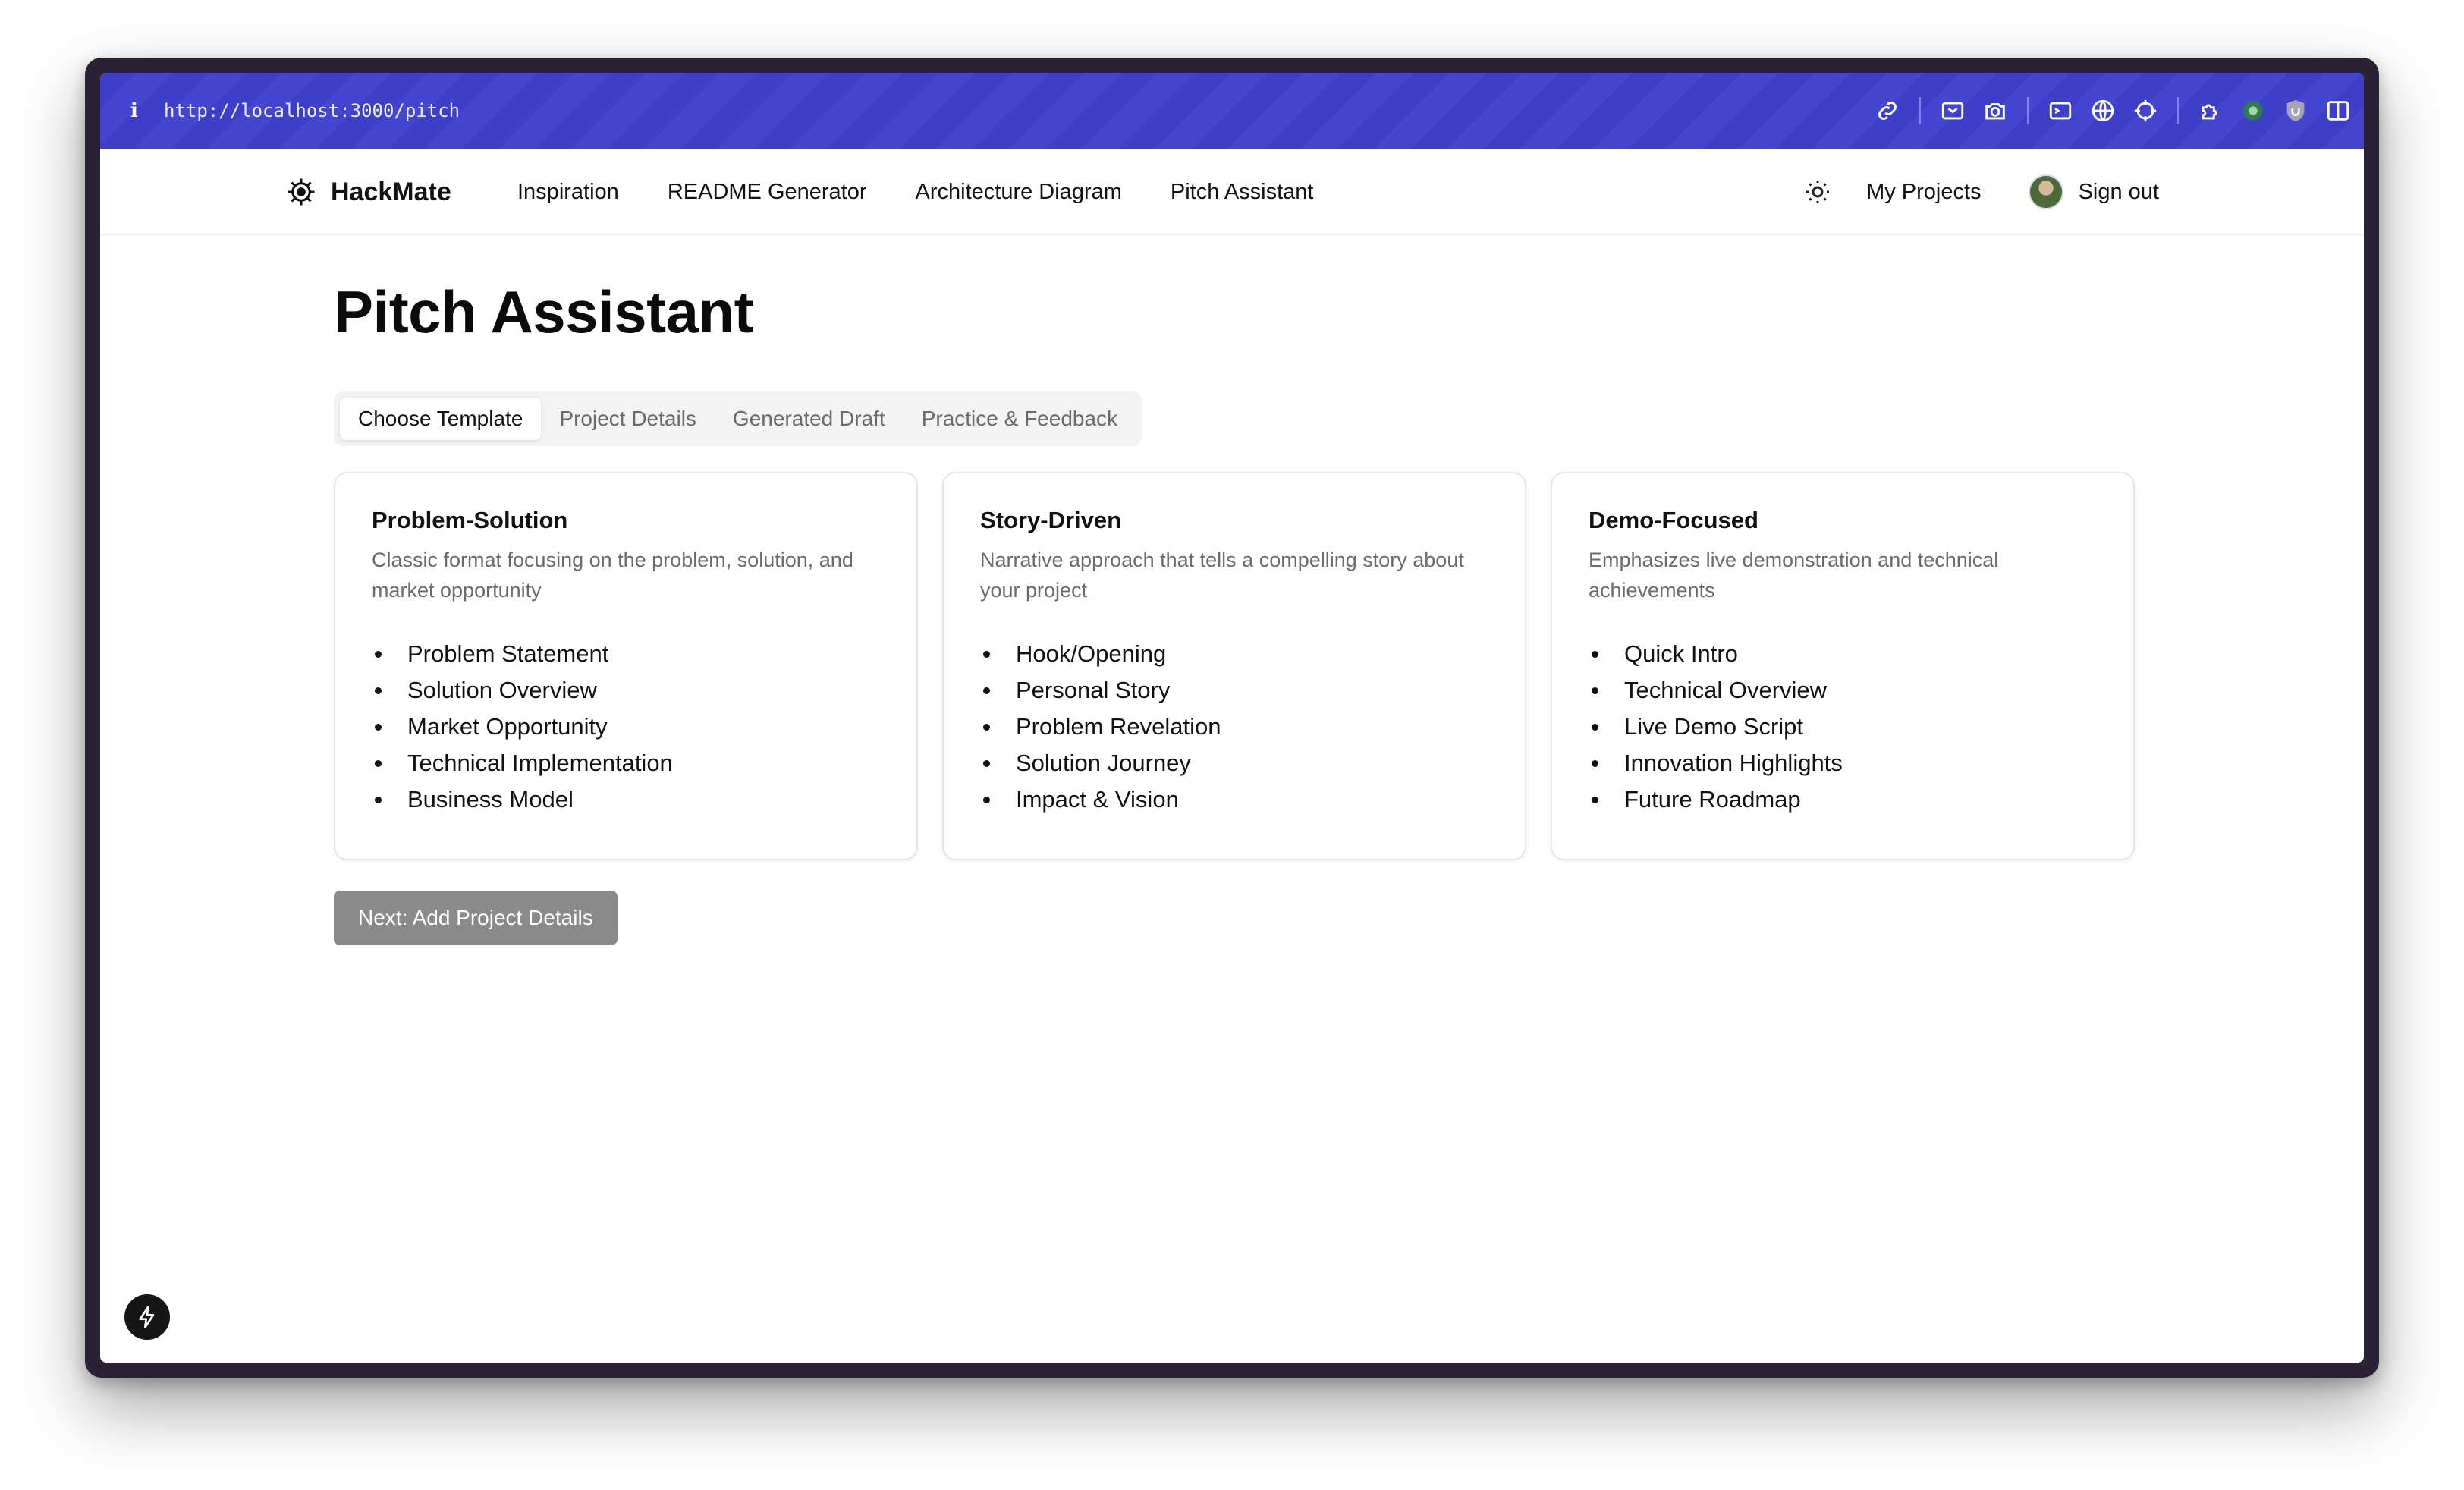 The width and height of the screenshot is (2464, 1490). What do you see at coordinates (1843, 799) in the screenshot?
I see `list-item: Future Roadmap` at bounding box center [1843, 799].